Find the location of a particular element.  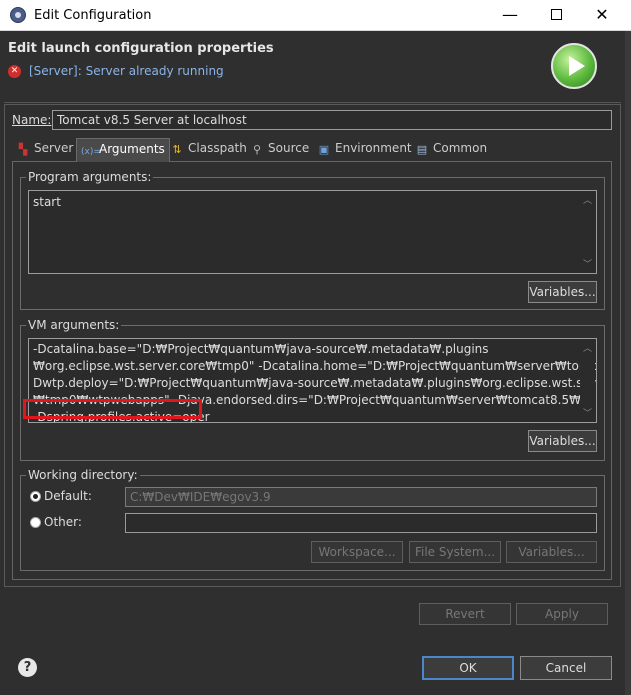

server-icon: ▚ is located at coordinates (23, 149).